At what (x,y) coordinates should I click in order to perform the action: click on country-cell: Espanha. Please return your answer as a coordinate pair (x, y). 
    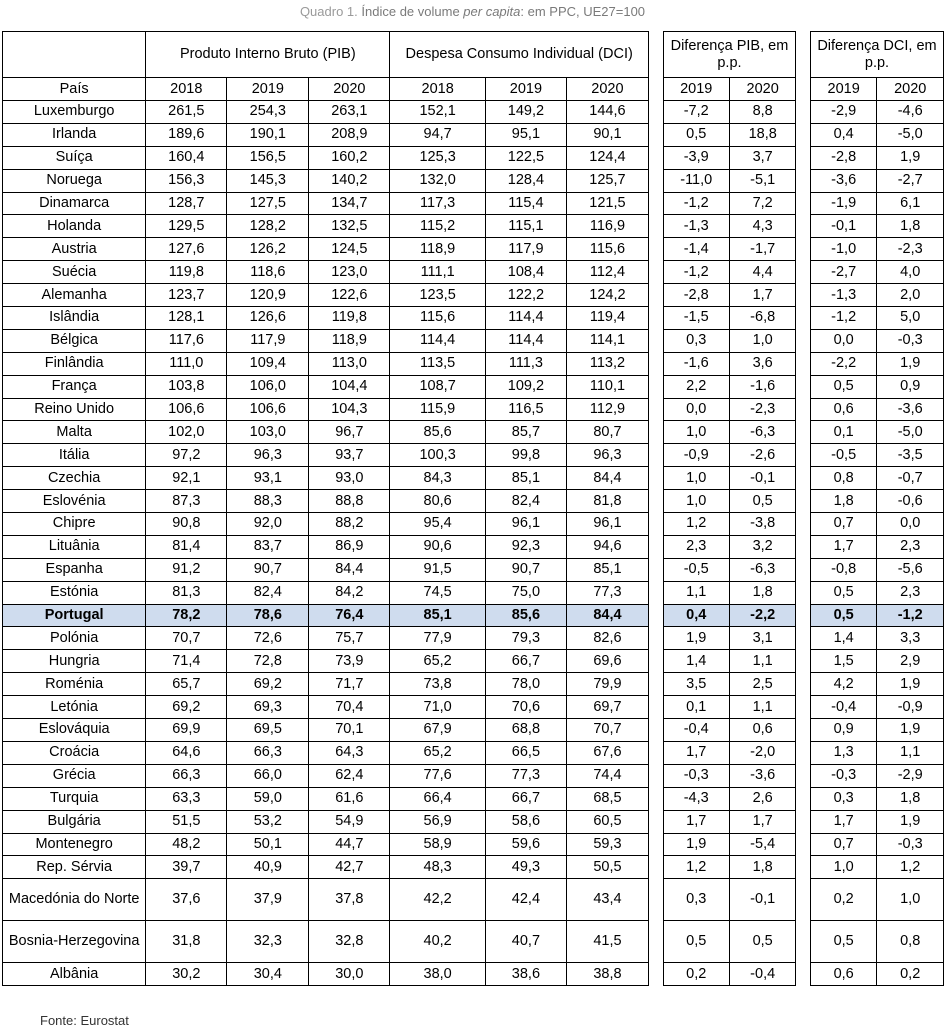
    Looking at the image, I should click on (74, 569).